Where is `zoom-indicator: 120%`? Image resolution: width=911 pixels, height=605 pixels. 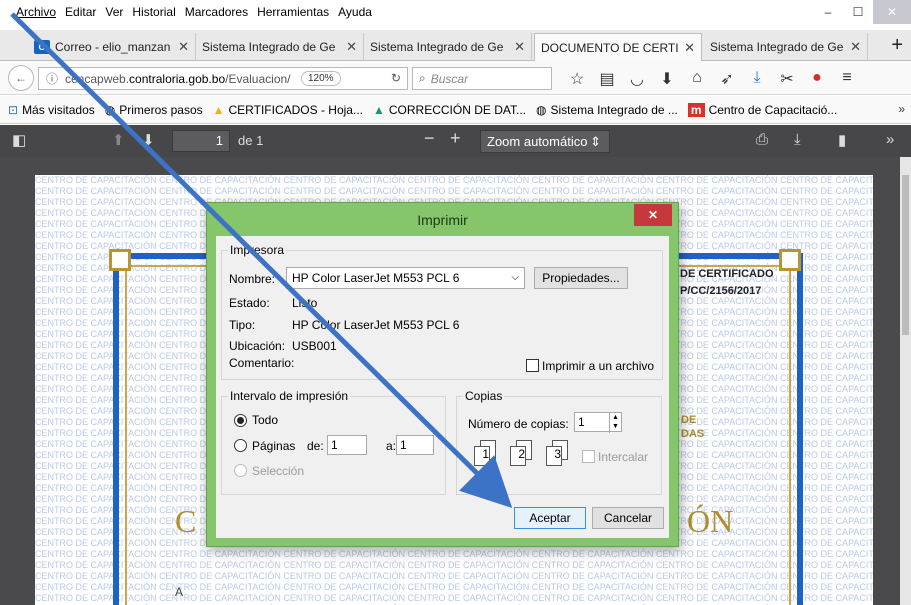 zoom-indicator: 120% is located at coordinates (321, 78).